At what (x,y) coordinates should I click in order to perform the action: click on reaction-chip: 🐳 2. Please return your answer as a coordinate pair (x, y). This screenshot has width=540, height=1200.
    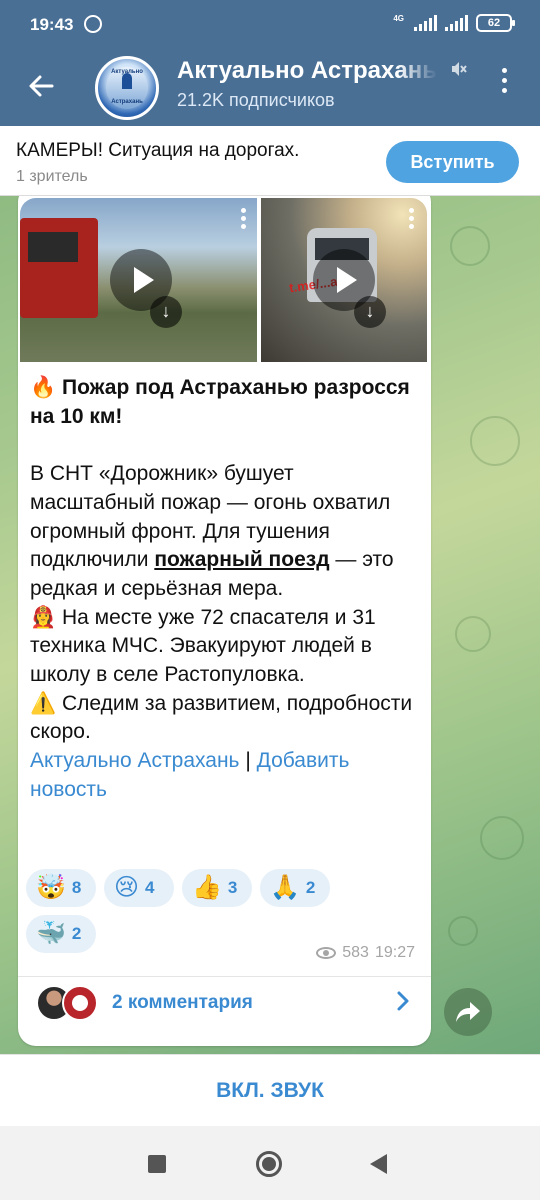
    Looking at the image, I should click on (61, 934).